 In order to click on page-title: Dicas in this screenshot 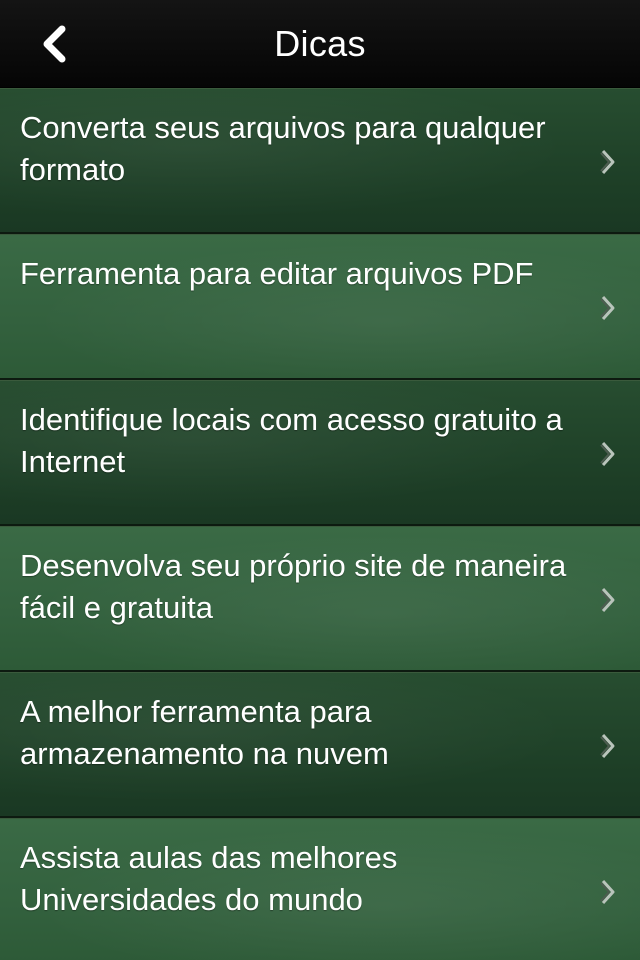, I will do `click(320, 43)`.